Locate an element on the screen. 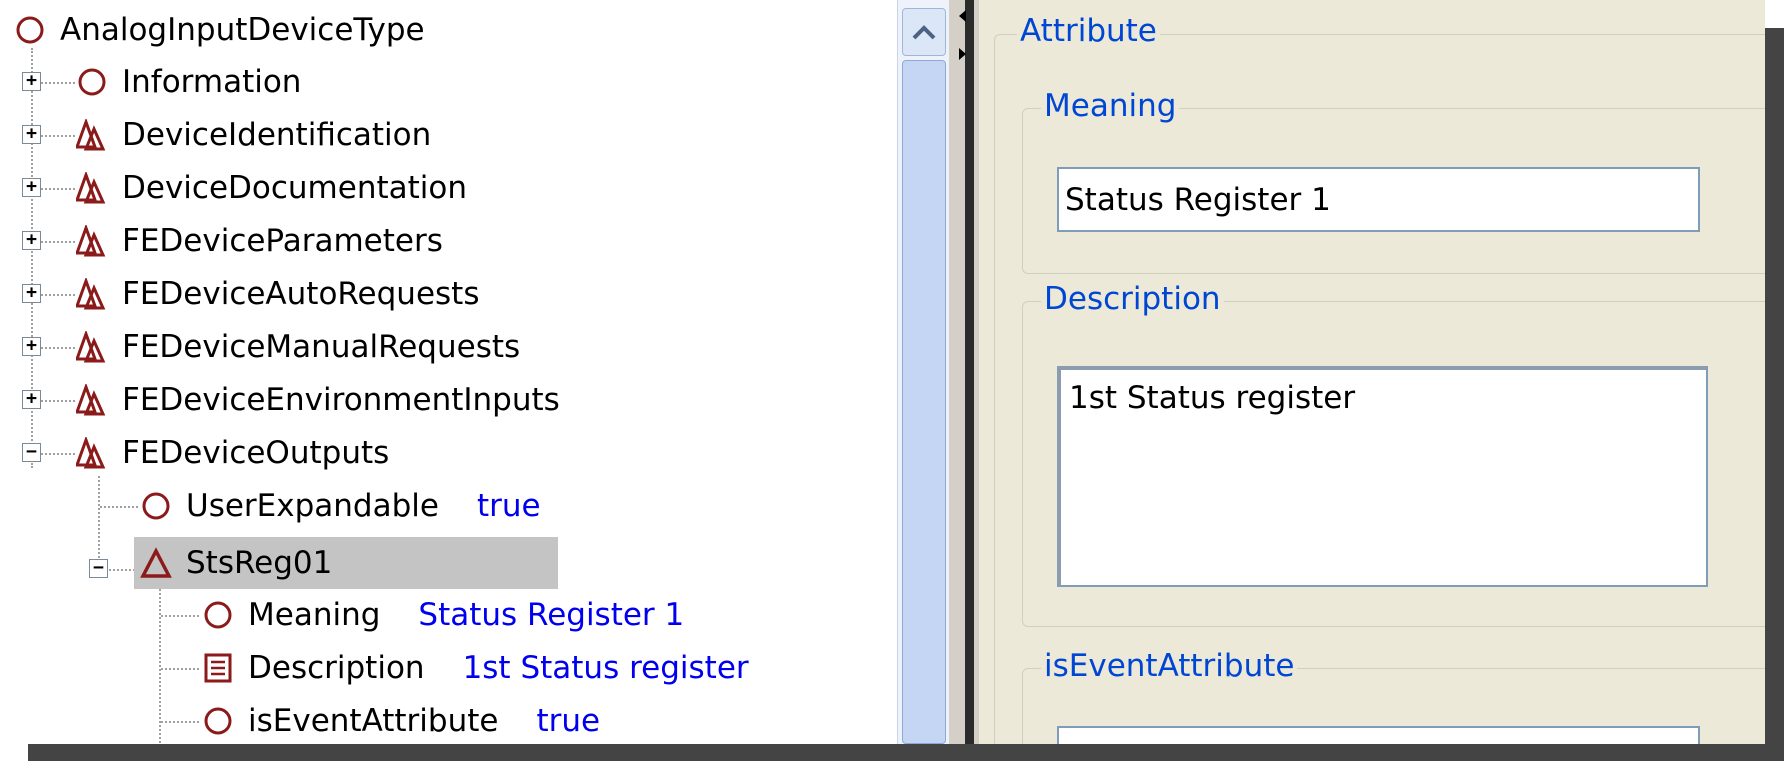 Image resolution: width=1784 pixels, height=761 pixels. triangle-icon is located at coordinates (156, 562).